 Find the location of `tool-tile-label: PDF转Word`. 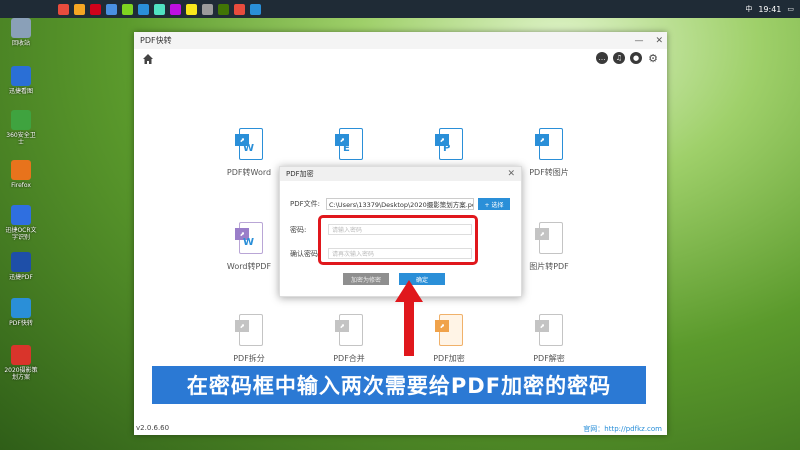

tool-tile-label: PDF转Word is located at coordinates (249, 172).